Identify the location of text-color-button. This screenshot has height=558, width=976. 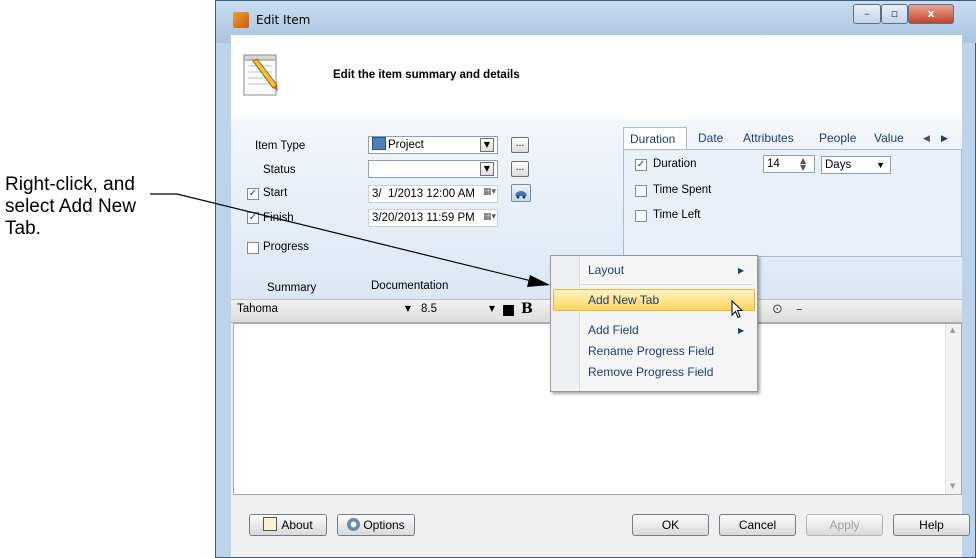
(508, 310).